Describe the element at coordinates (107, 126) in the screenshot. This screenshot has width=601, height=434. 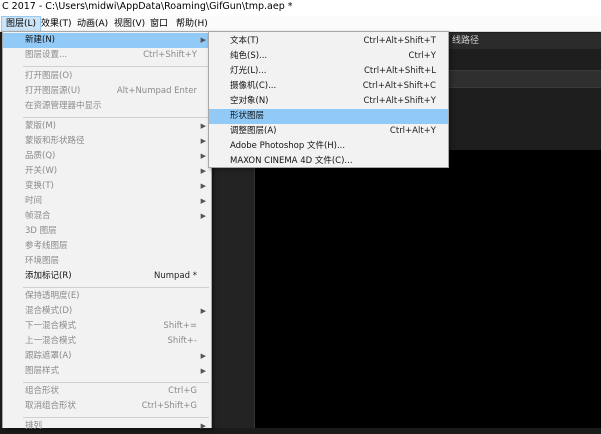
I see `menu-item-mask: 蒙版(M) ▶` at that location.